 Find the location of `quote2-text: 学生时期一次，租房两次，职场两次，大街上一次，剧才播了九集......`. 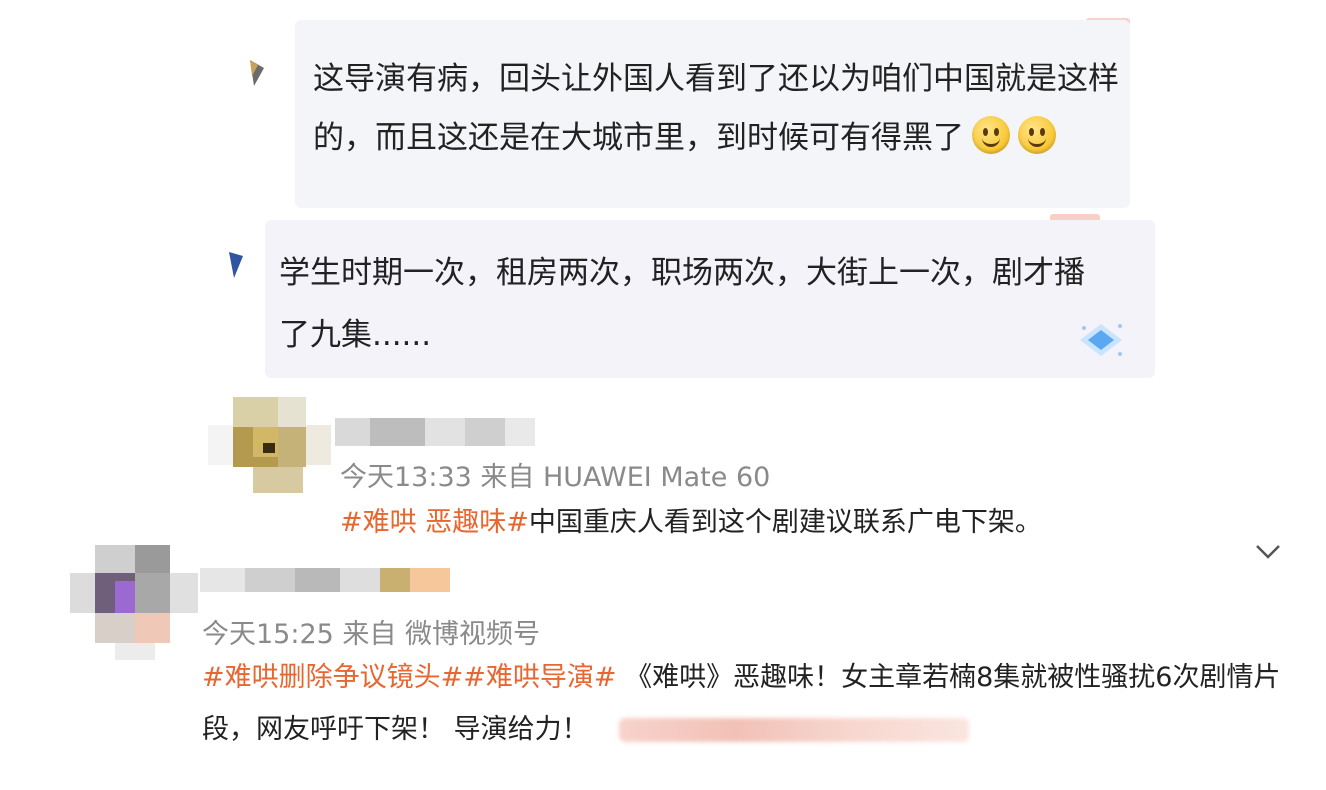

quote2-text: 学生时期一次，租房两次，职场两次，大街上一次，剧才播了九集...... is located at coordinates (682, 304).